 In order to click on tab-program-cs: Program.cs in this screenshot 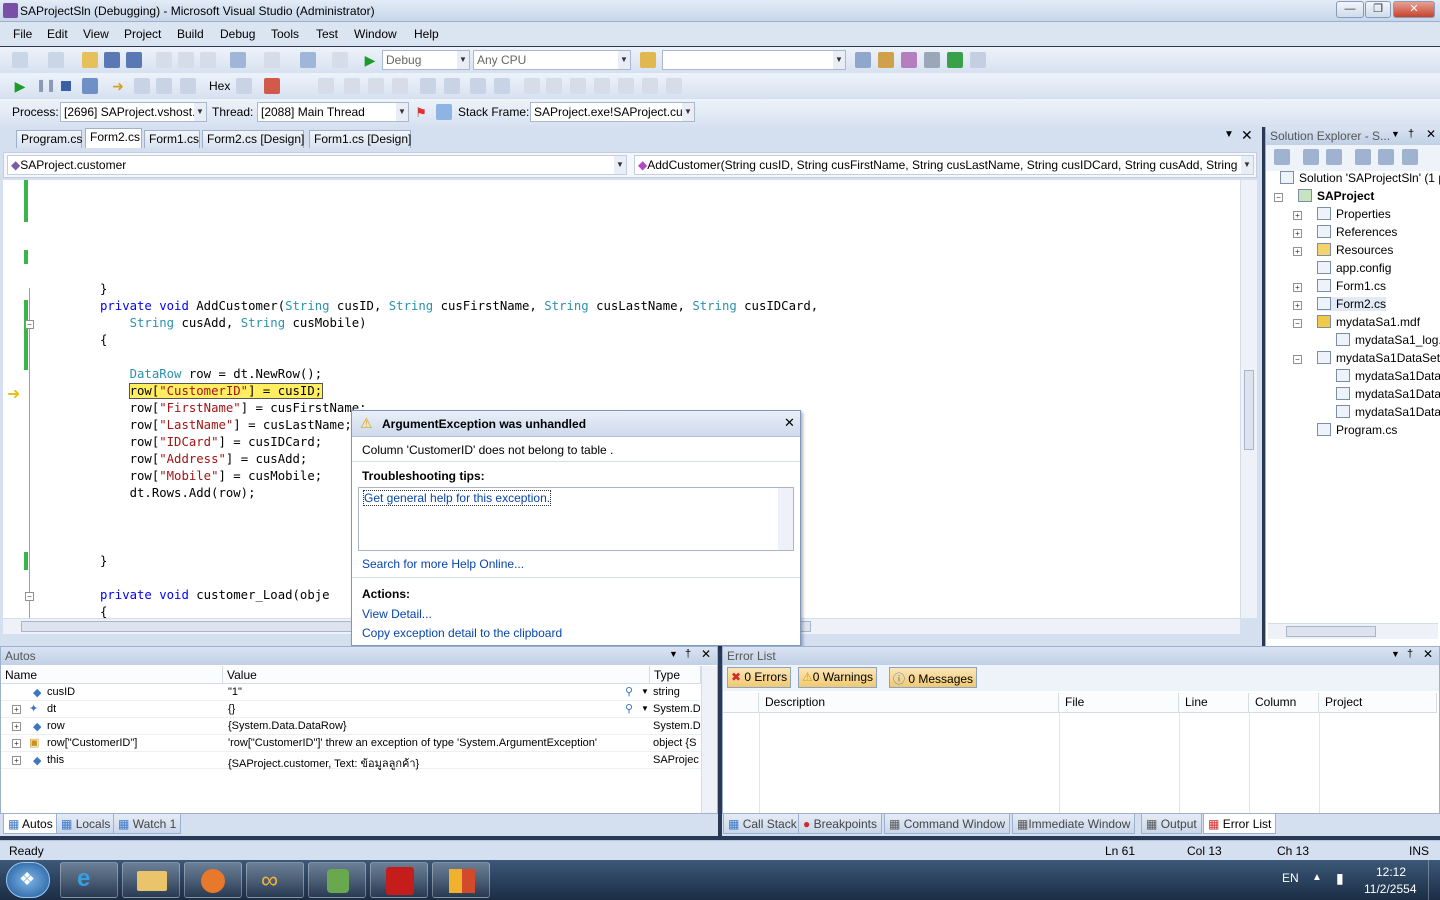, I will do `click(49, 139)`.